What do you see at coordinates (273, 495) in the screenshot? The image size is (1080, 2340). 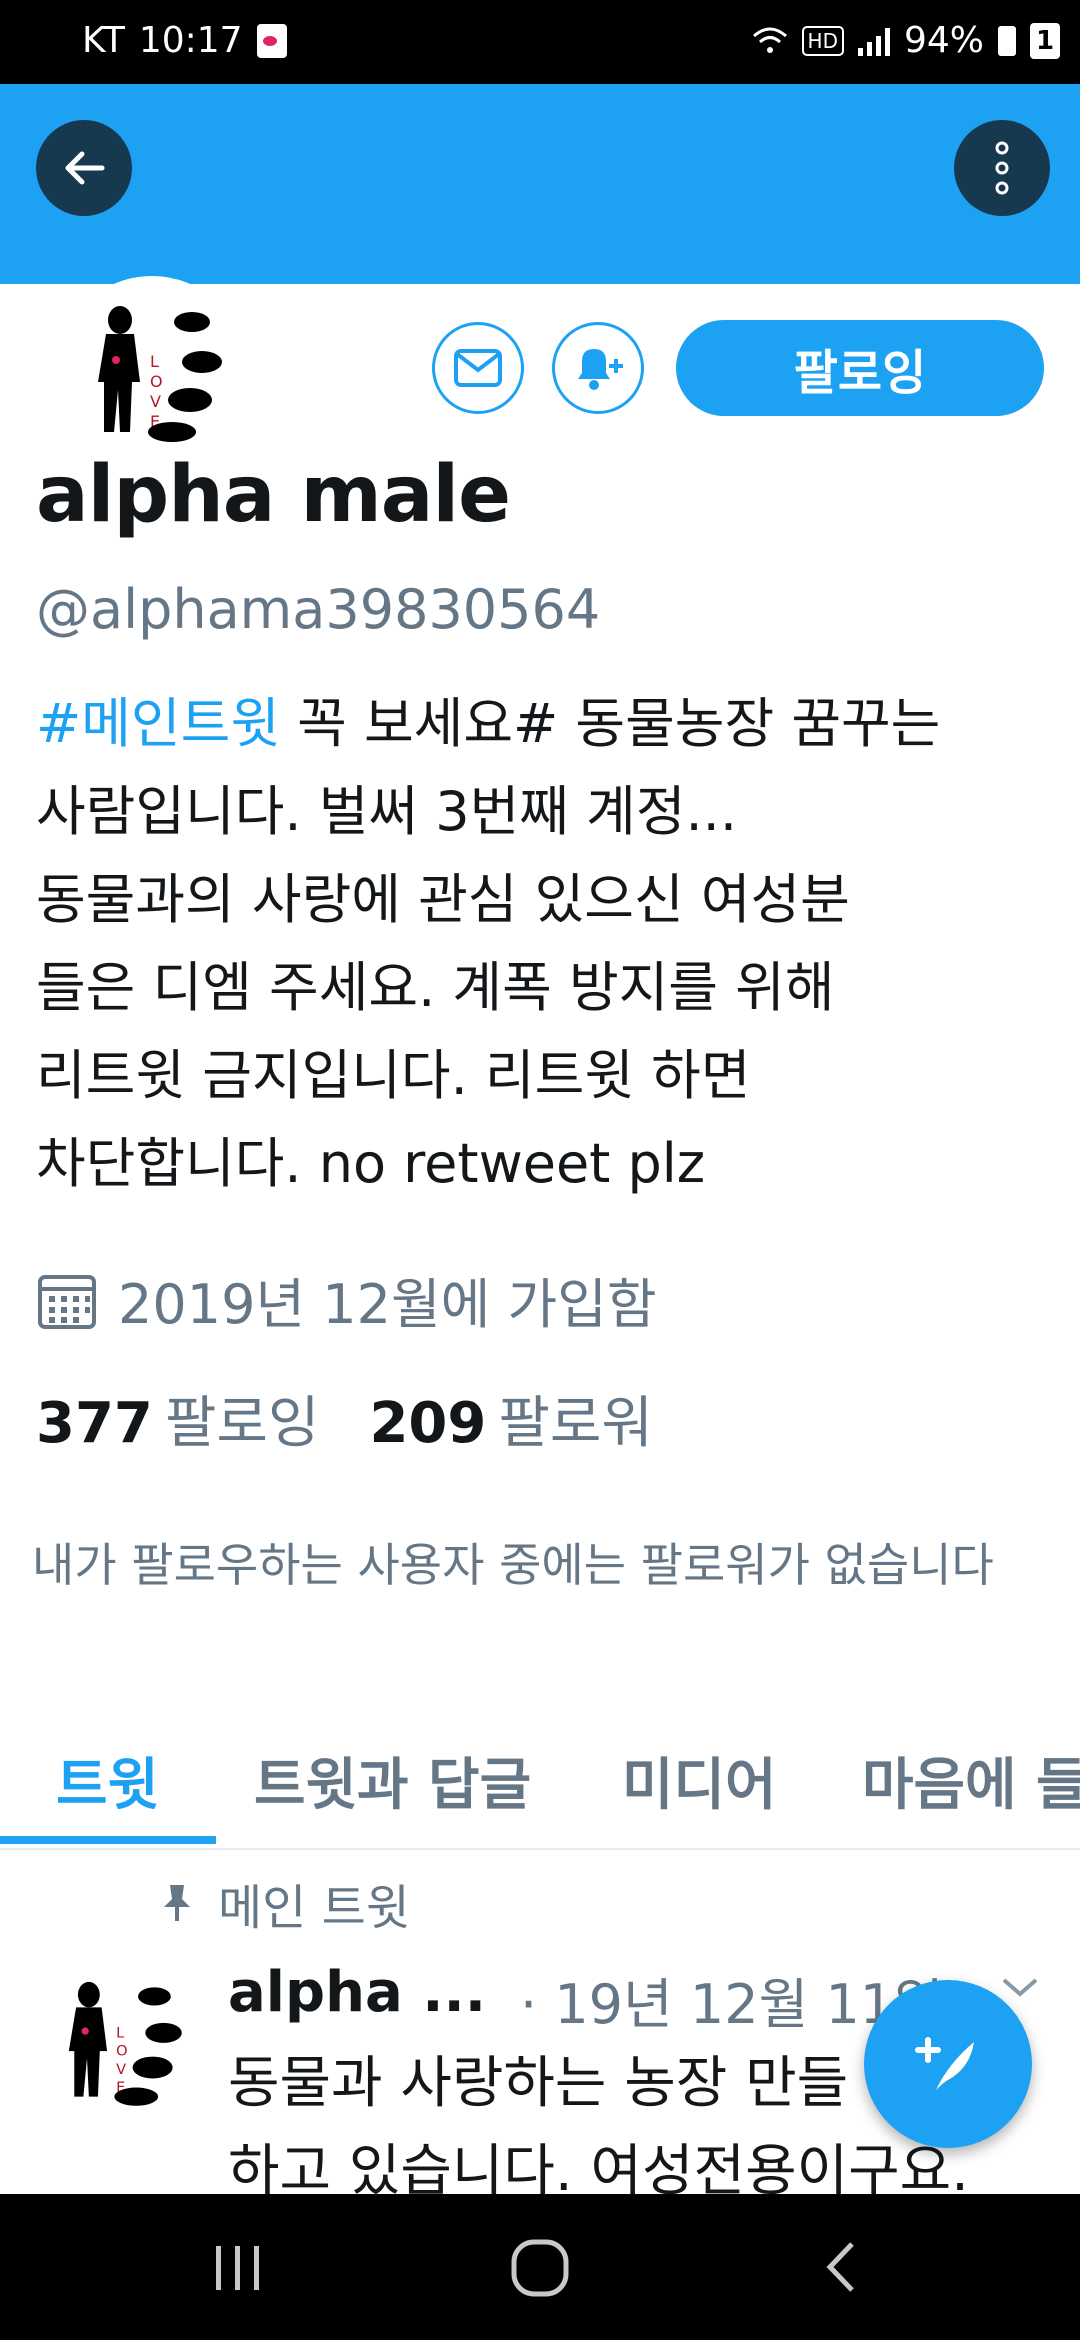 I see `display-name: alpha male` at bounding box center [273, 495].